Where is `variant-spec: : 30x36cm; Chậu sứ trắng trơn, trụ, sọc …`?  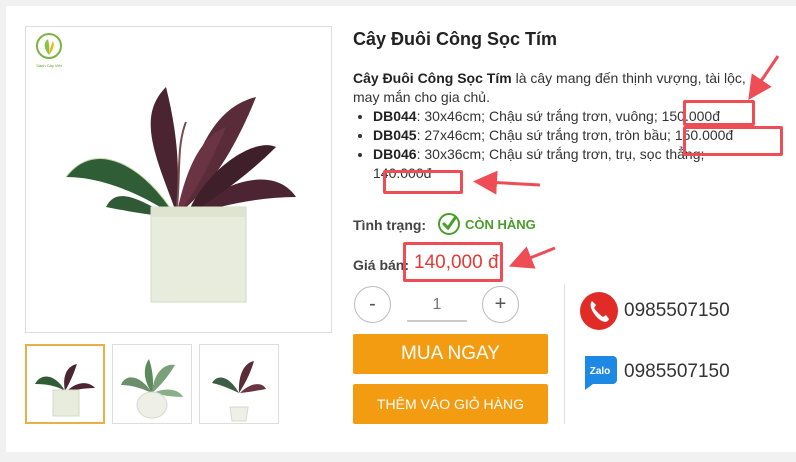 variant-spec: : 30x36cm; Chậu sứ trắng trơn, trụ, sọc … is located at coordinates (560, 154).